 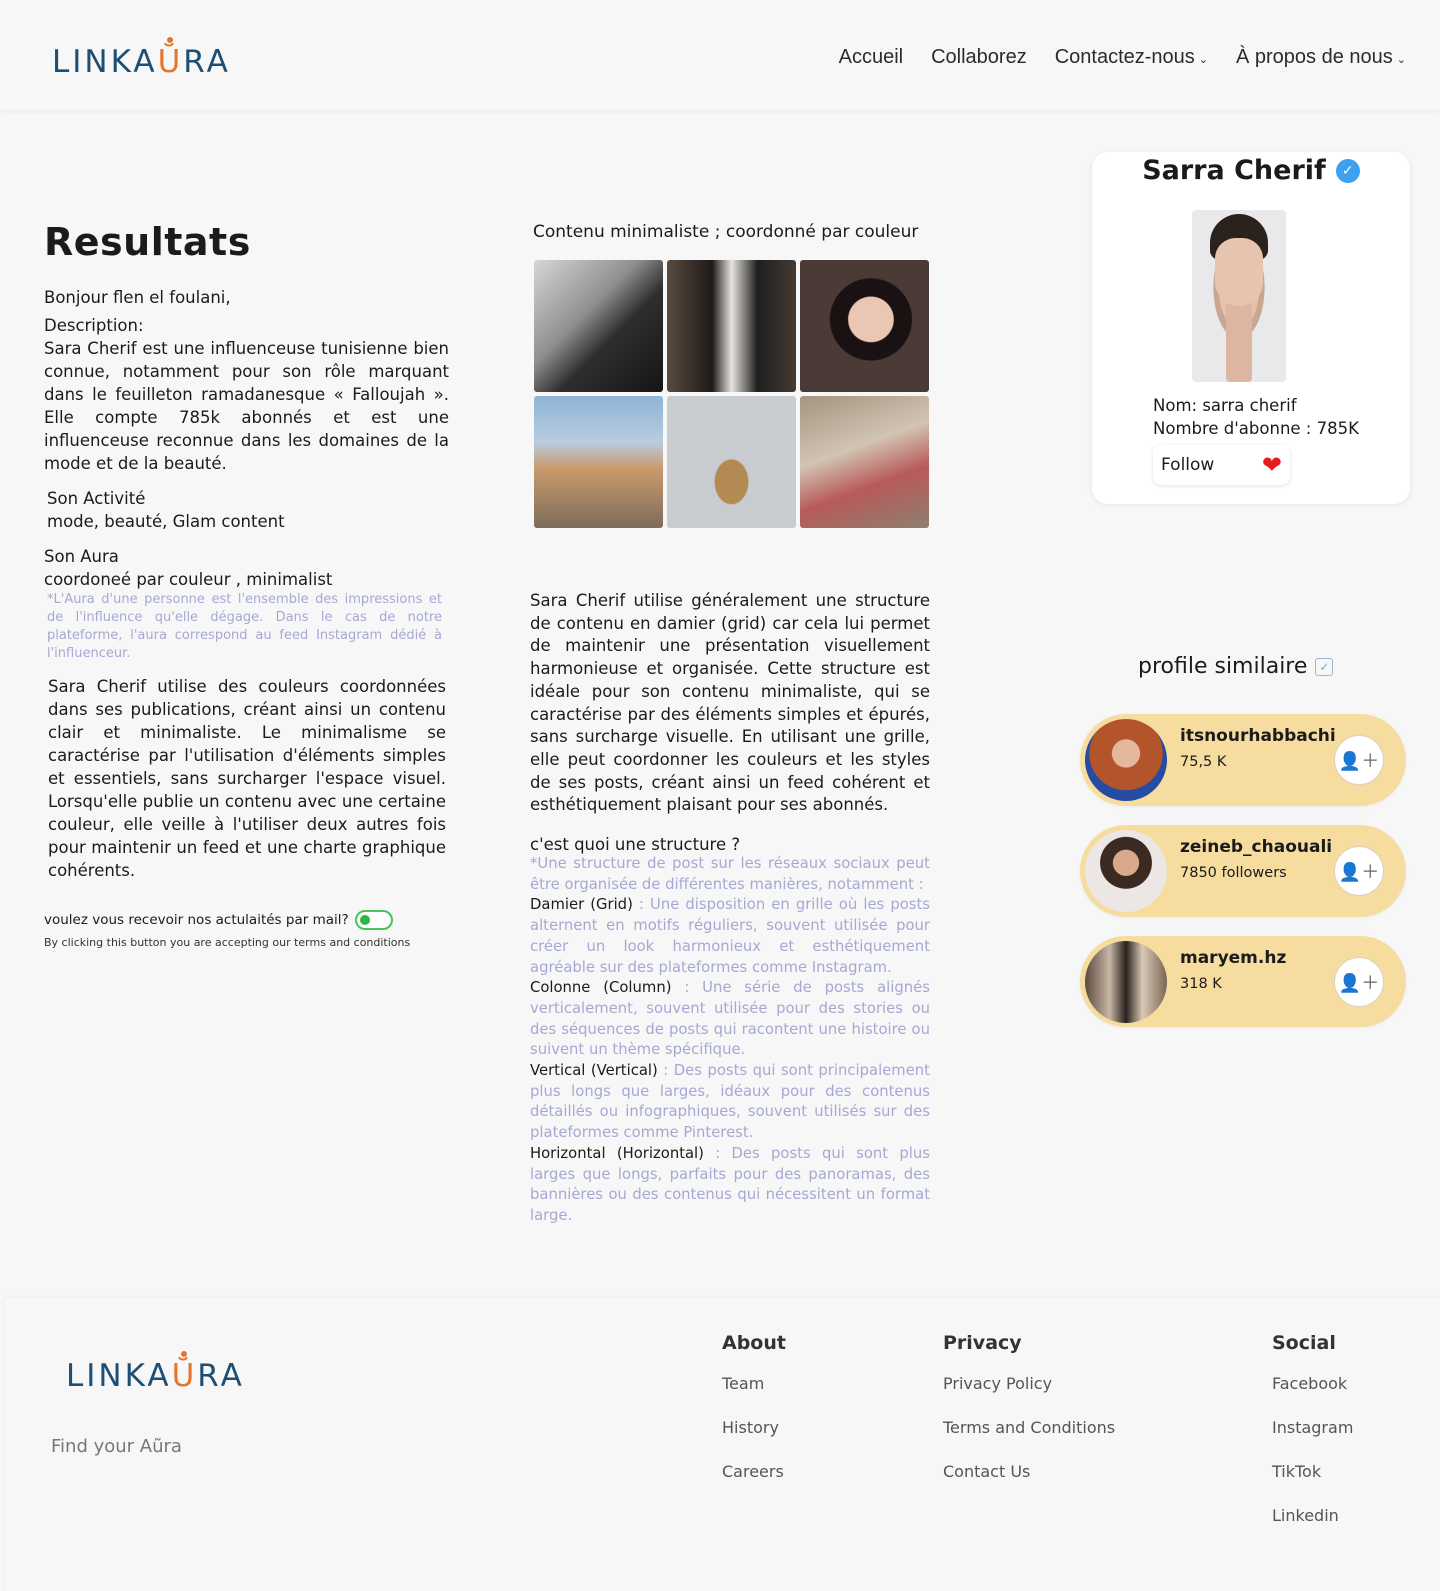 What do you see at coordinates (754, 1343) in the screenshot?
I see `footer-column-title: About` at bounding box center [754, 1343].